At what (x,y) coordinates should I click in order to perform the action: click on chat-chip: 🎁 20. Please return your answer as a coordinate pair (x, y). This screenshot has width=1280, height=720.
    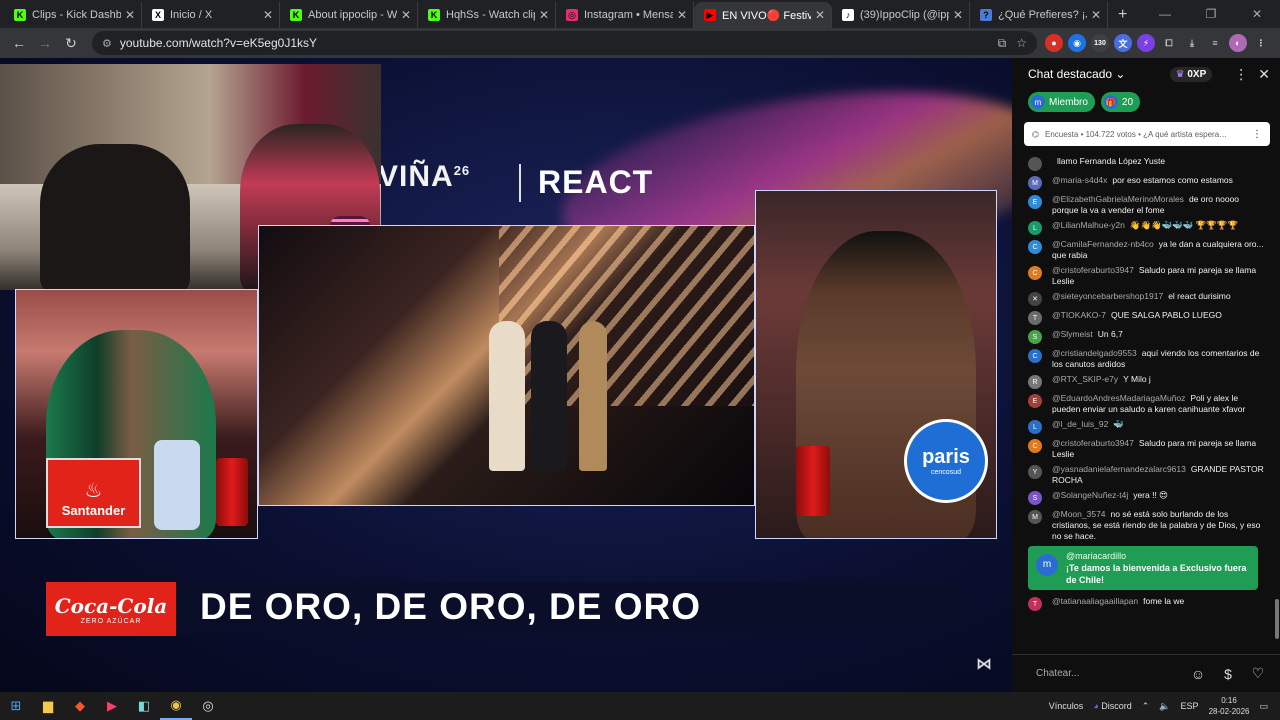
    Looking at the image, I should click on (1120, 102).